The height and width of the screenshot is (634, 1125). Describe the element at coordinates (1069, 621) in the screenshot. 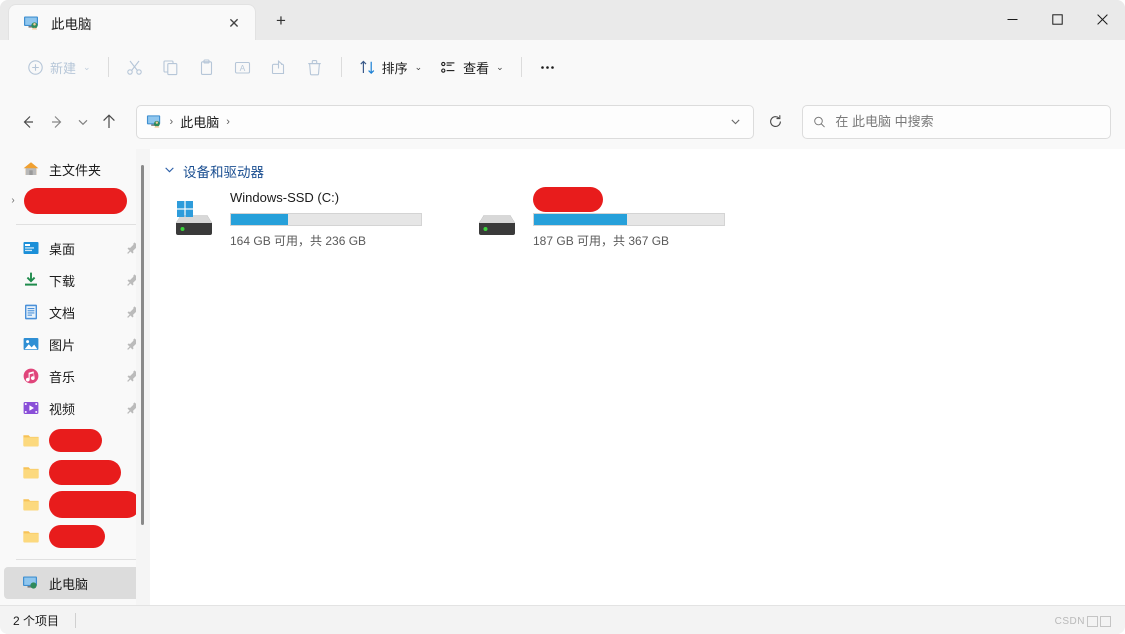

I see `watermark-text: CSDN` at that location.